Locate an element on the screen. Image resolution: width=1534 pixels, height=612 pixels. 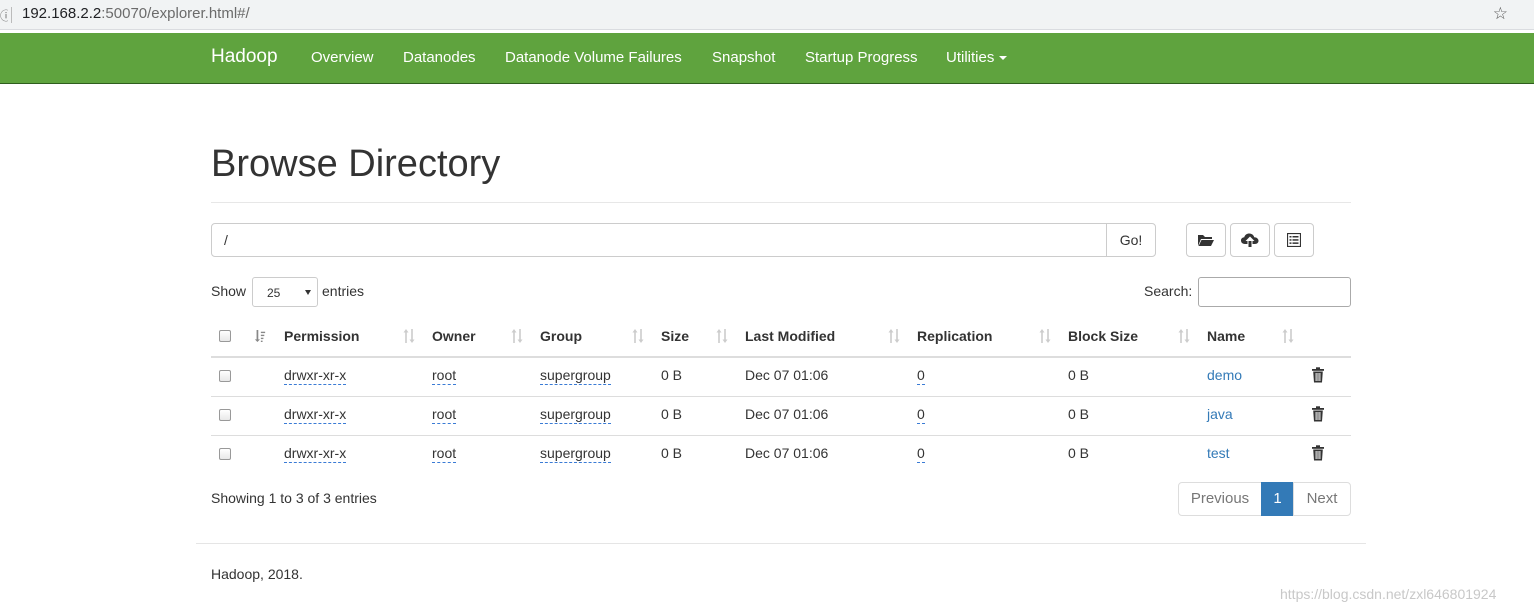
entries-label: entries is located at coordinates (343, 291).